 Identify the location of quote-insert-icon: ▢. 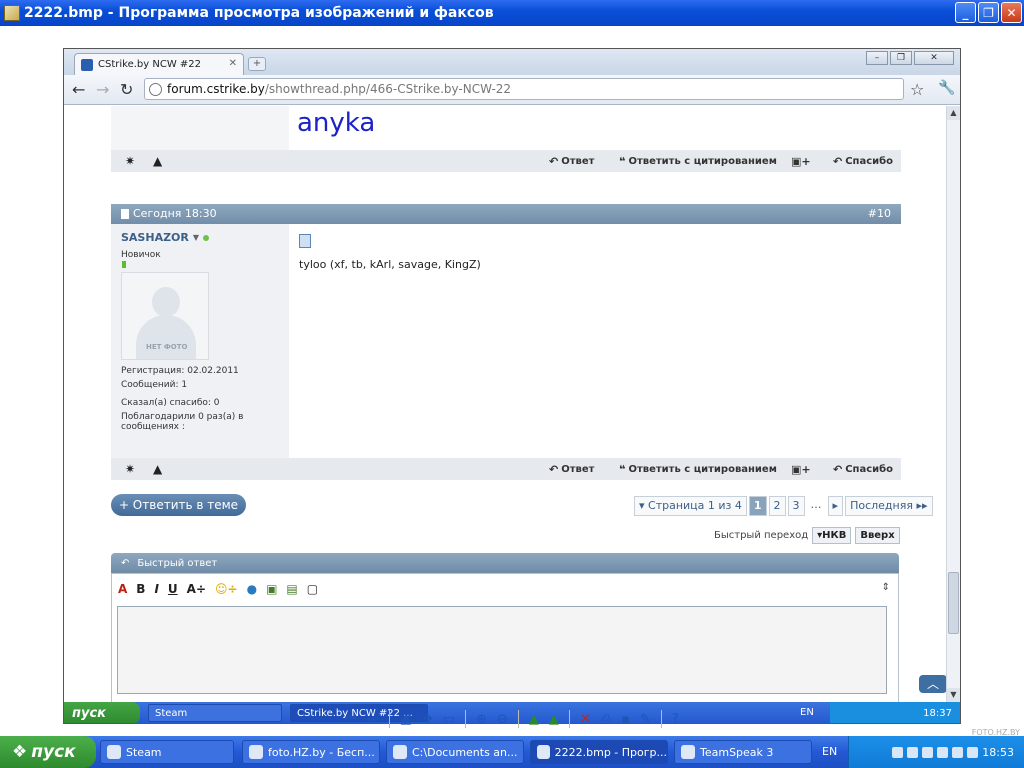
(312, 589).